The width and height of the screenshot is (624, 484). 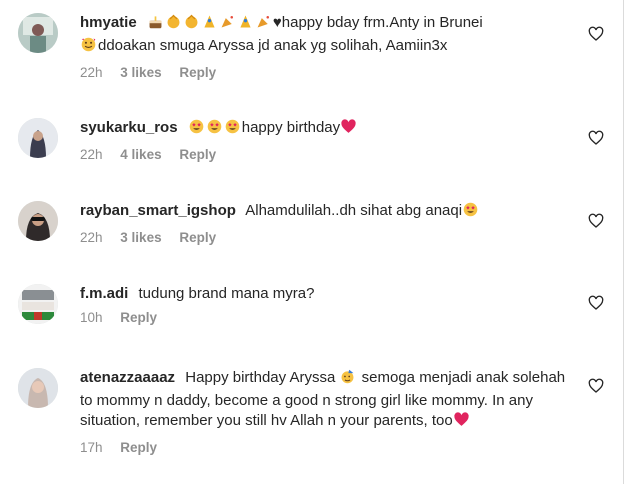 I want to click on likes-count: 4 likes, so click(x=140, y=154).